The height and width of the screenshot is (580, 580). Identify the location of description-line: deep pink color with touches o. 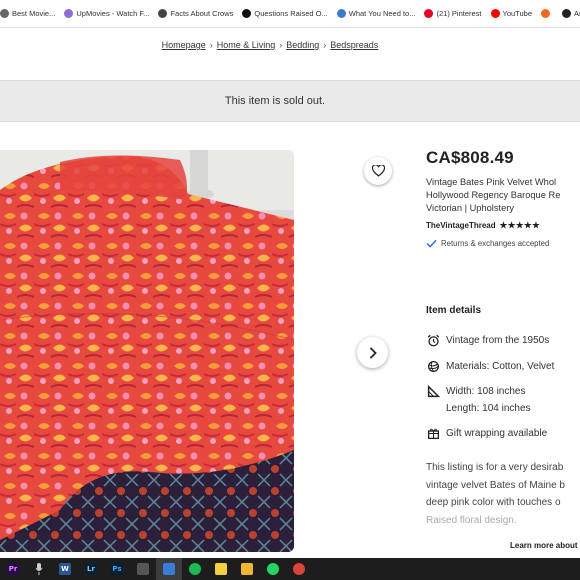
(493, 502).